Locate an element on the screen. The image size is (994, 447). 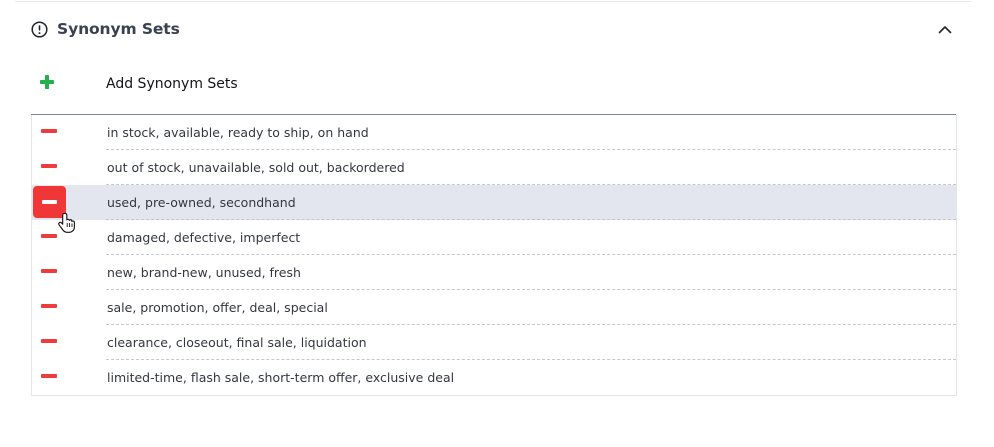
synonym-set-text: damaged, defective, imperfect is located at coordinates (203, 237).